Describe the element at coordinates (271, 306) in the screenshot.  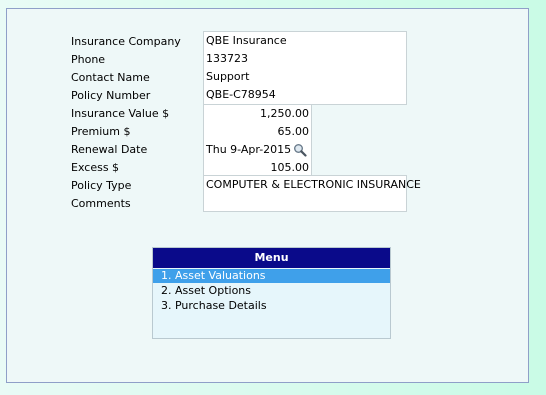
I see `menu-item-purchase-details: 3. Purchase Details` at that location.